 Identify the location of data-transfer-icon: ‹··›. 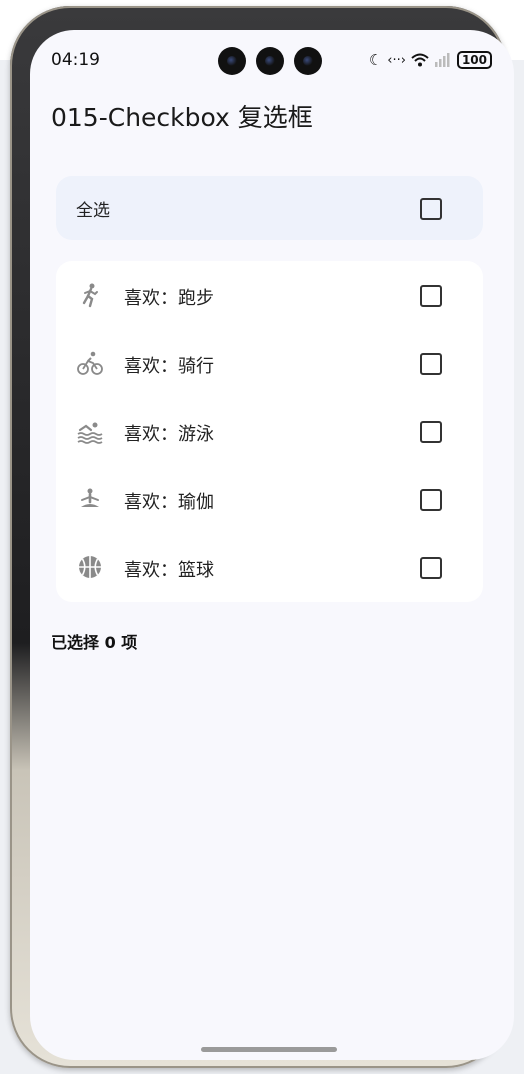
(396, 60).